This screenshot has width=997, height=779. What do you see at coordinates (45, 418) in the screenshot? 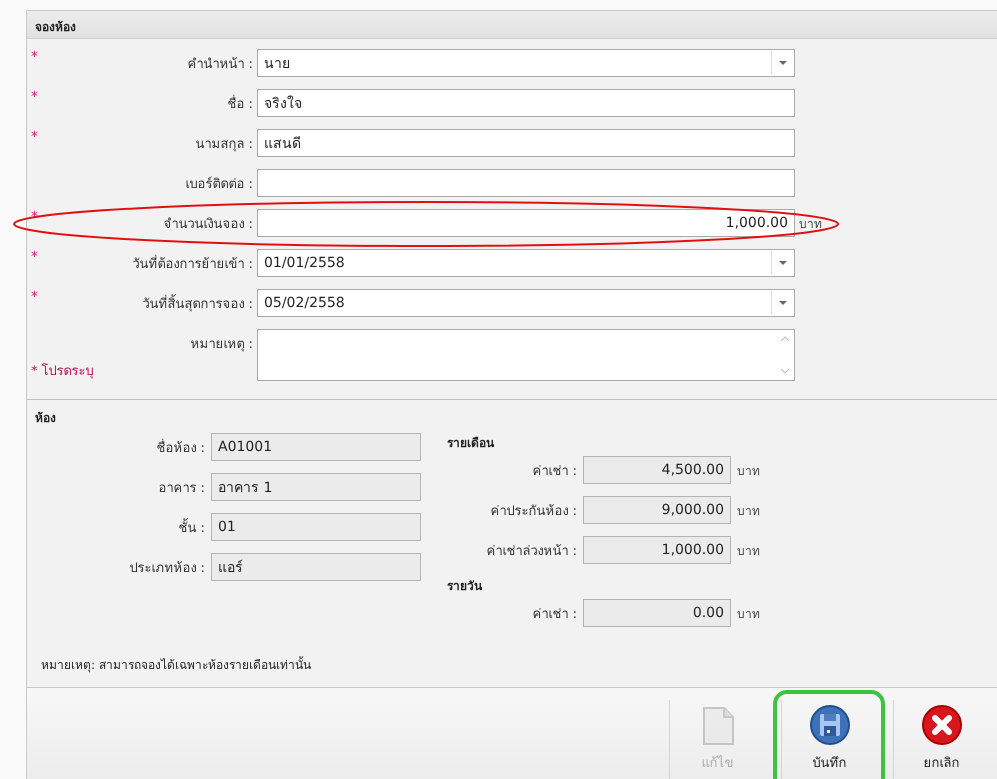
I see `section-header: ห้อง` at bounding box center [45, 418].